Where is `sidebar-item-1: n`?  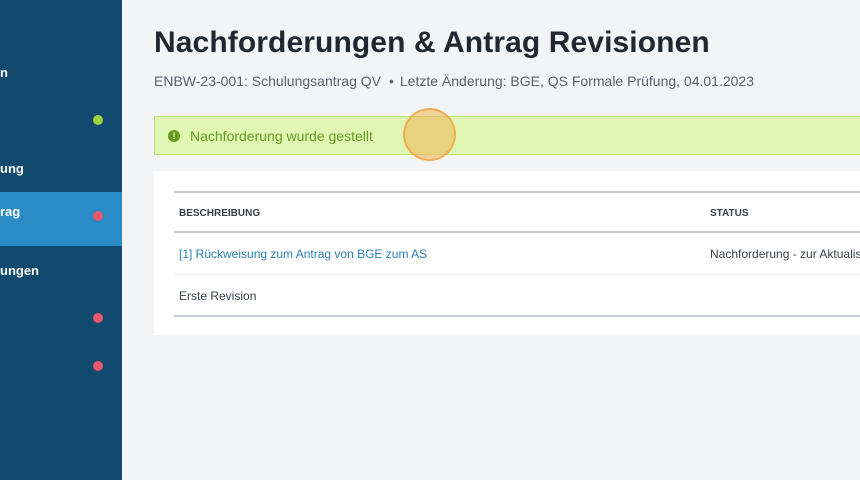
sidebar-item-1: n is located at coordinates (61, 72).